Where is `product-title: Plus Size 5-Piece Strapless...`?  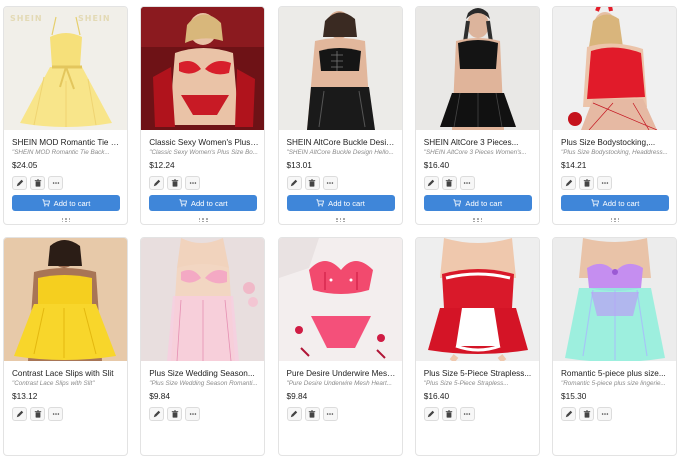 product-title: Plus Size 5-Piece Strapless... is located at coordinates (479, 373).